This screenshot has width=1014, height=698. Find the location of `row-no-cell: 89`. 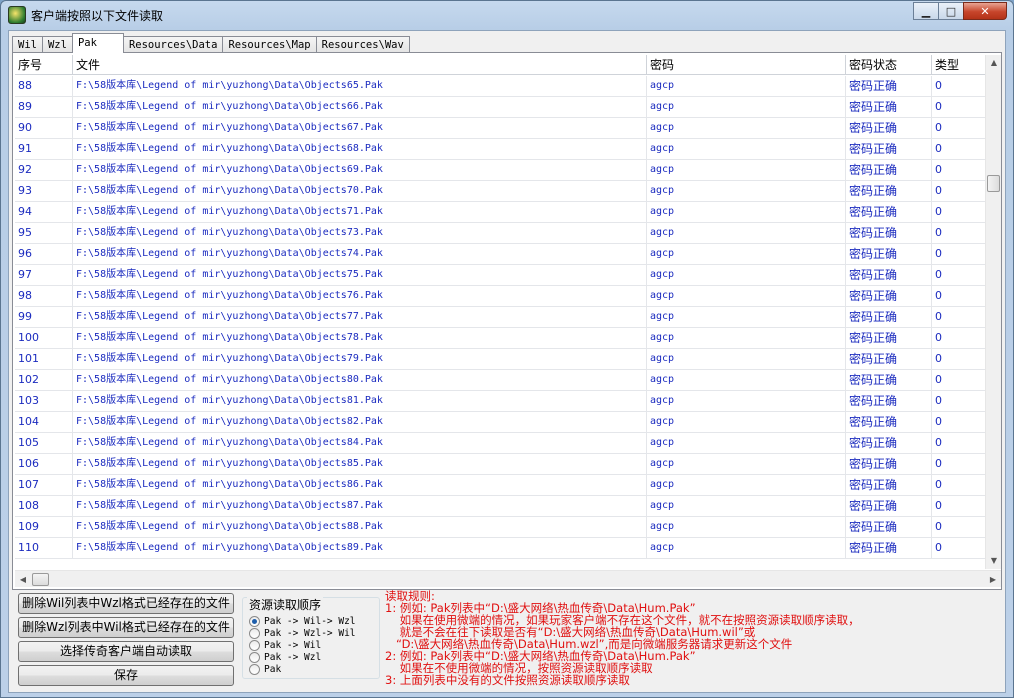

row-no-cell: 89 is located at coordinates (44, 107).